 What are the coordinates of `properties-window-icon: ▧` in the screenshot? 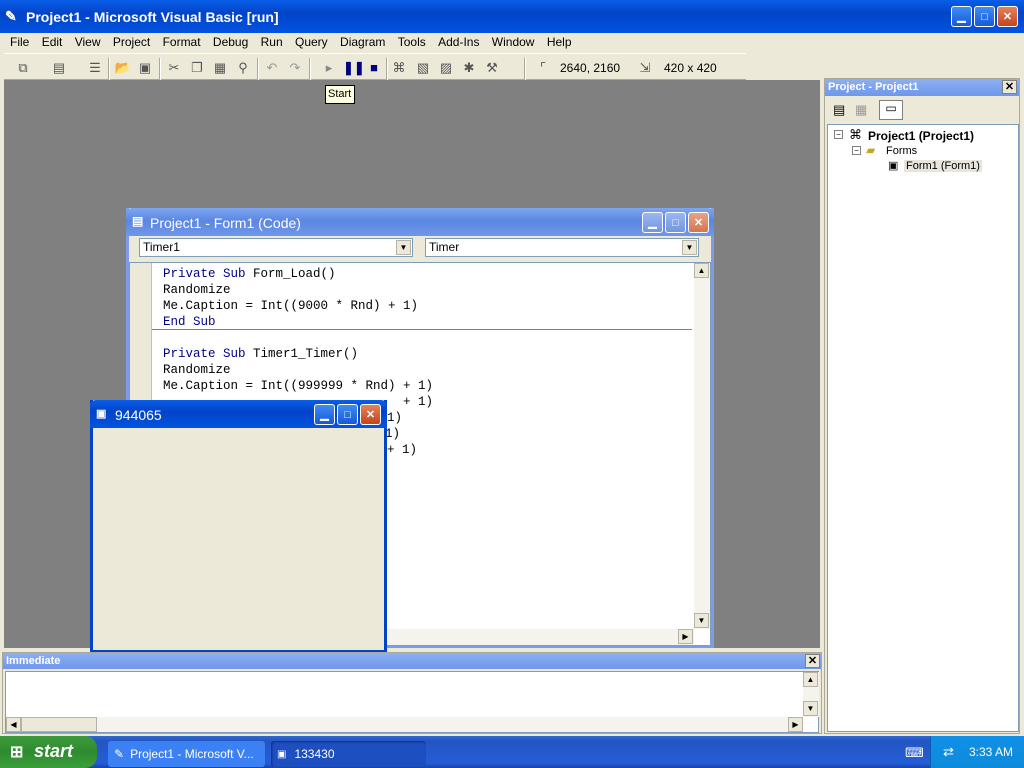 It's located at (423, 68).